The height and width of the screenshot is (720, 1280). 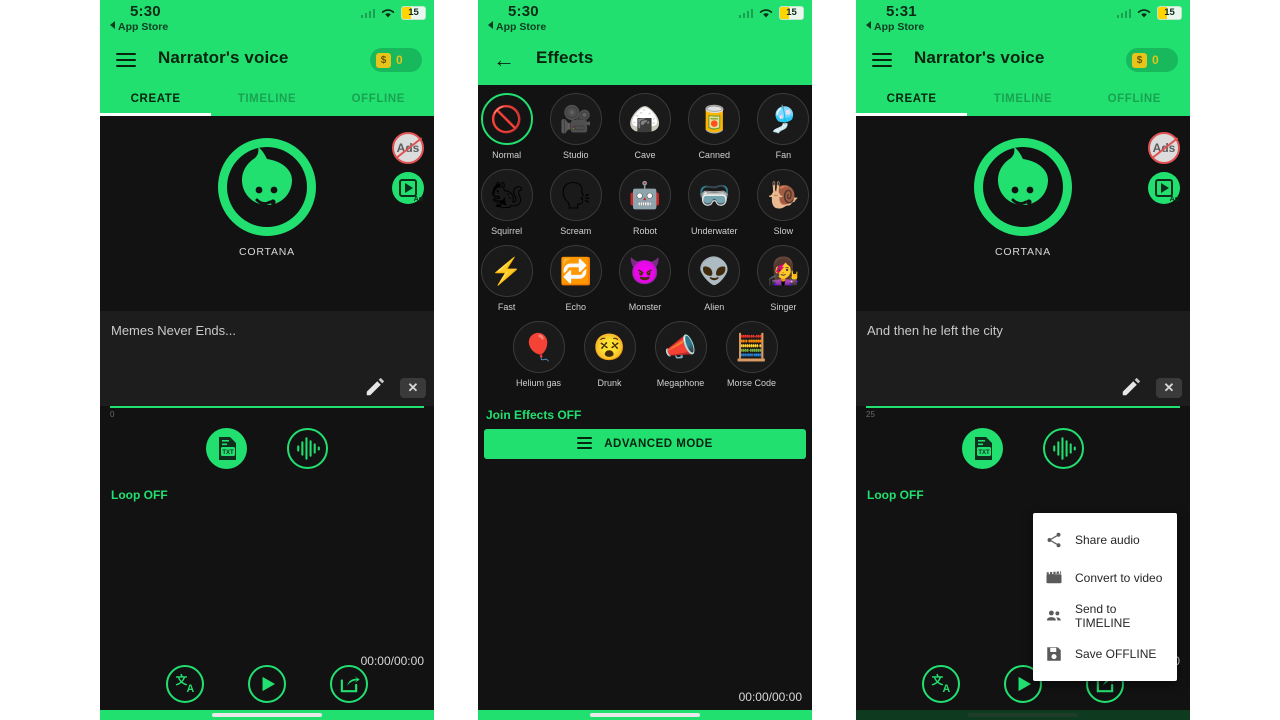 I want to click on robot-icon: 🤖, so click(x=645, y=195).